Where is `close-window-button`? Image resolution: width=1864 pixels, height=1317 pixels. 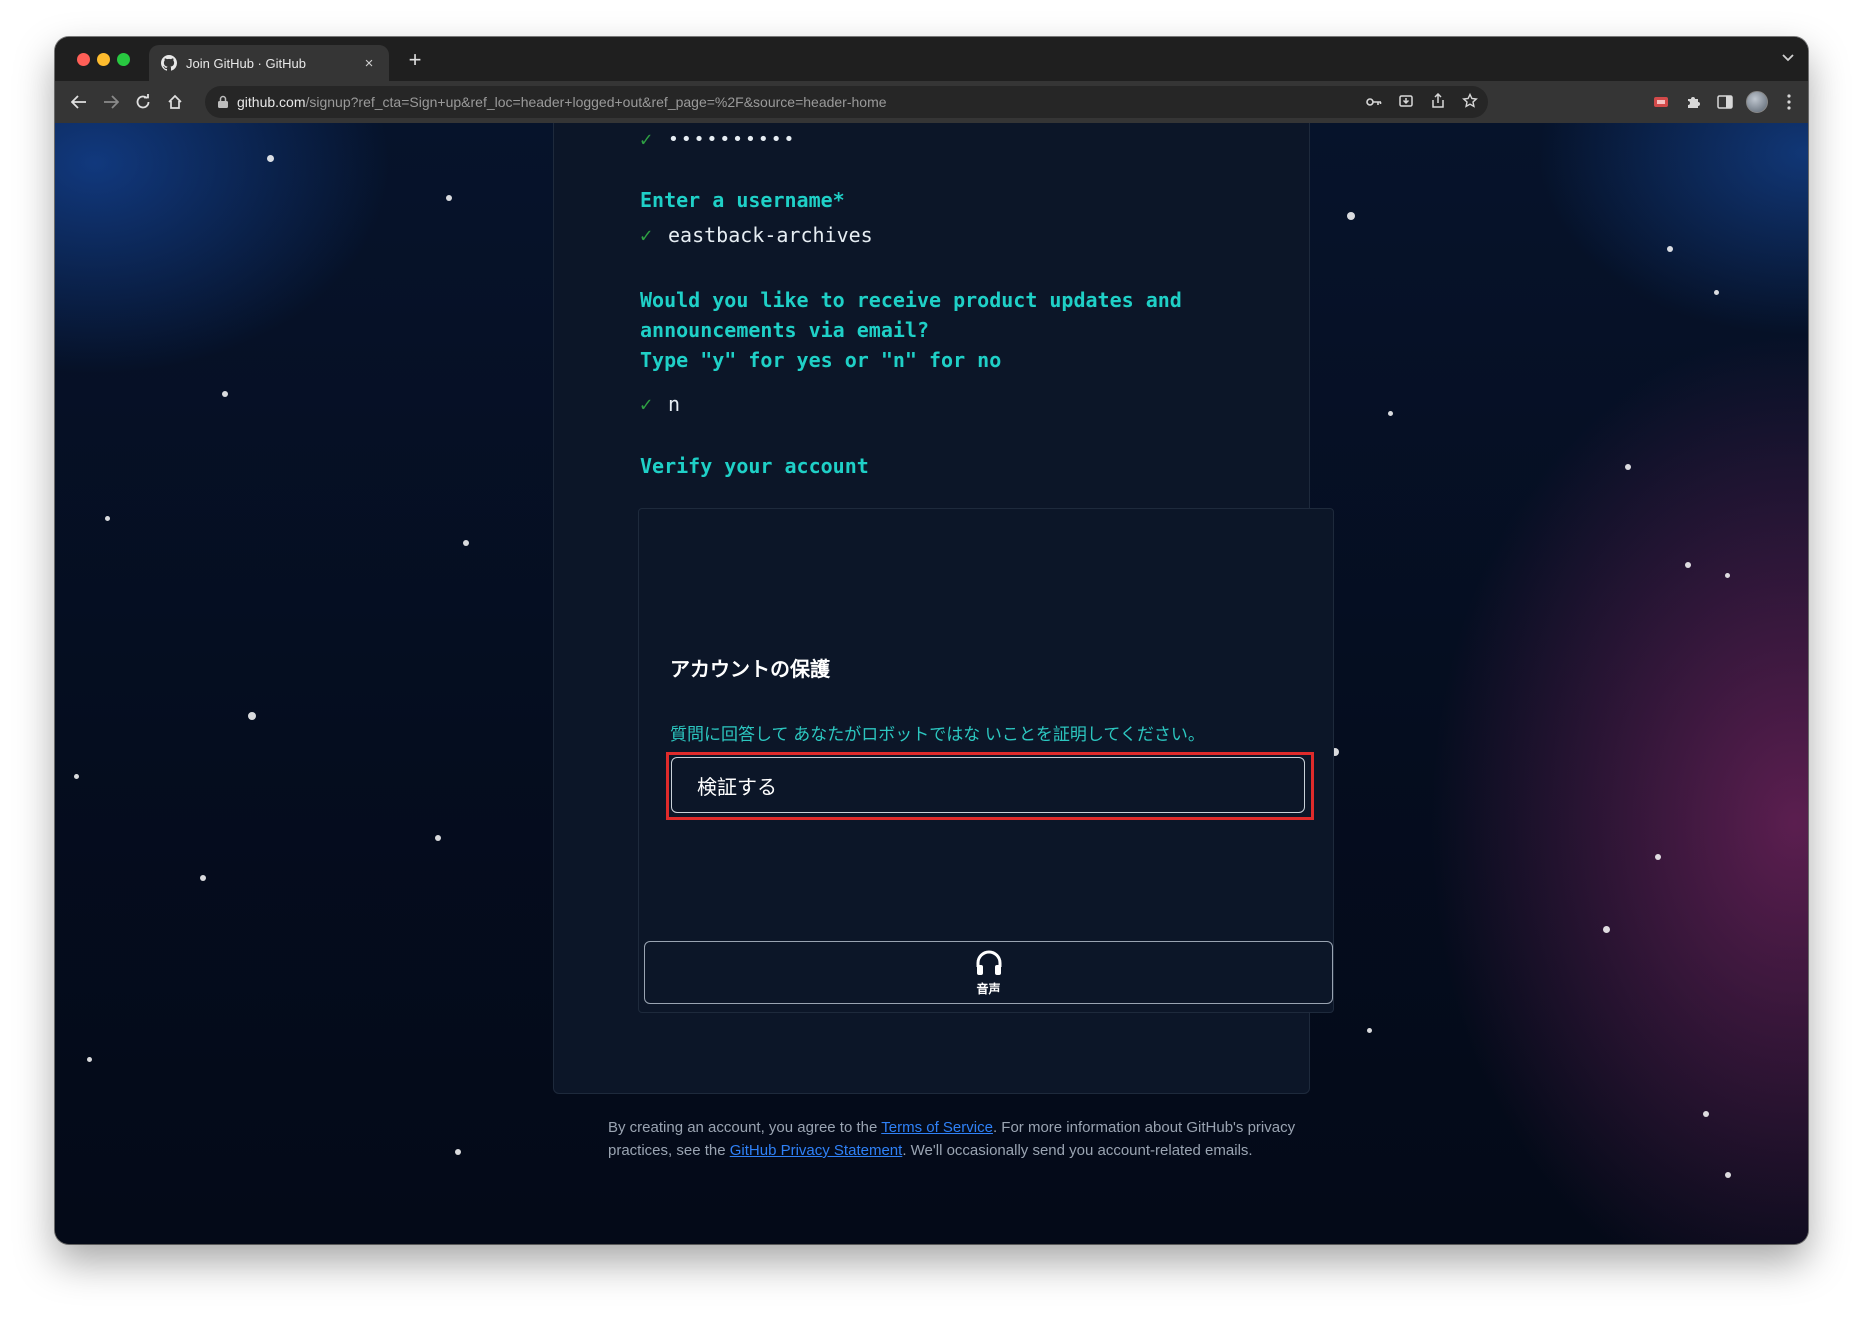
close-window-button is located at coordinates (83, 59).